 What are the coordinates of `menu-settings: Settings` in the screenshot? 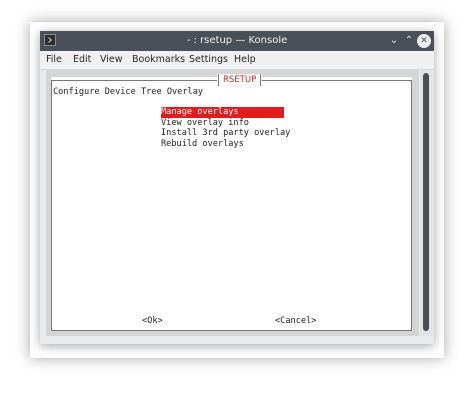 It's located at (208, 60).